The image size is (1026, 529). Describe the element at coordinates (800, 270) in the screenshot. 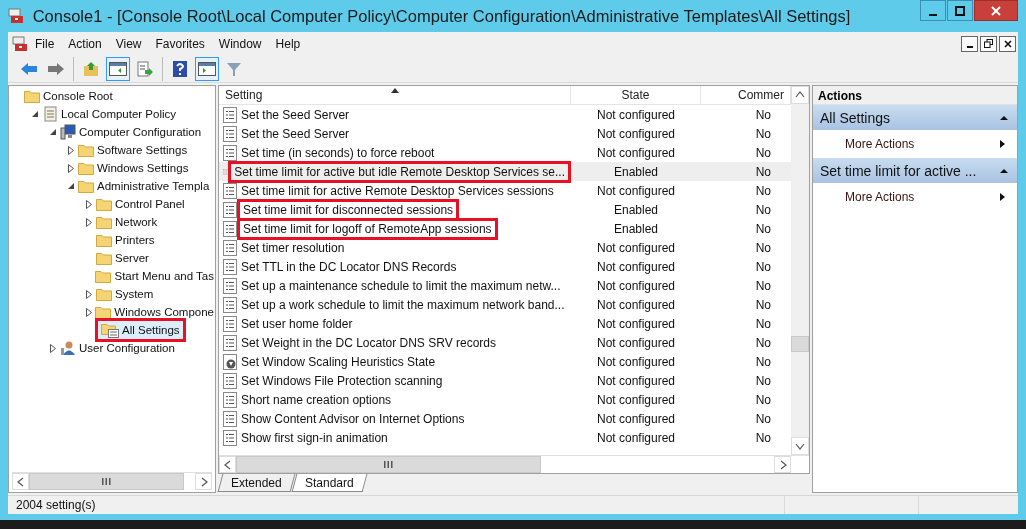

I see `vertical-scrollbar` at that location.